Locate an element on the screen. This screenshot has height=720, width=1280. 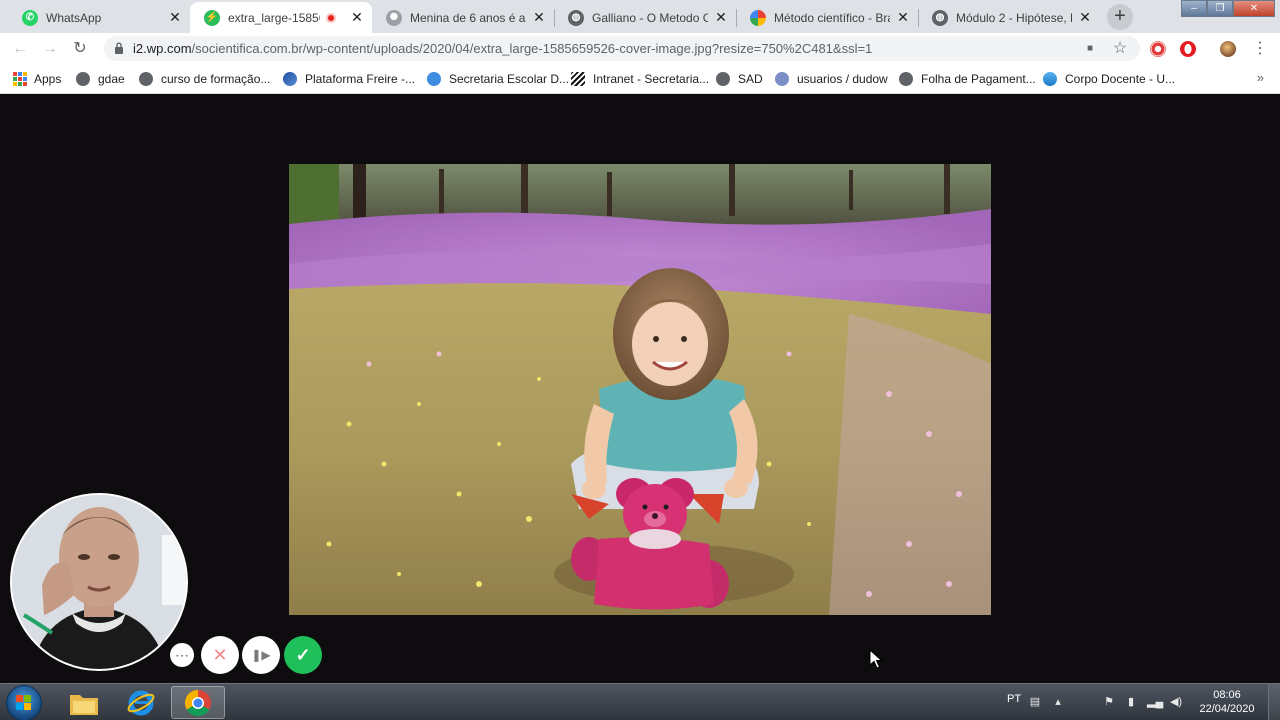
folder-icon is located at coordinates (84, 704).